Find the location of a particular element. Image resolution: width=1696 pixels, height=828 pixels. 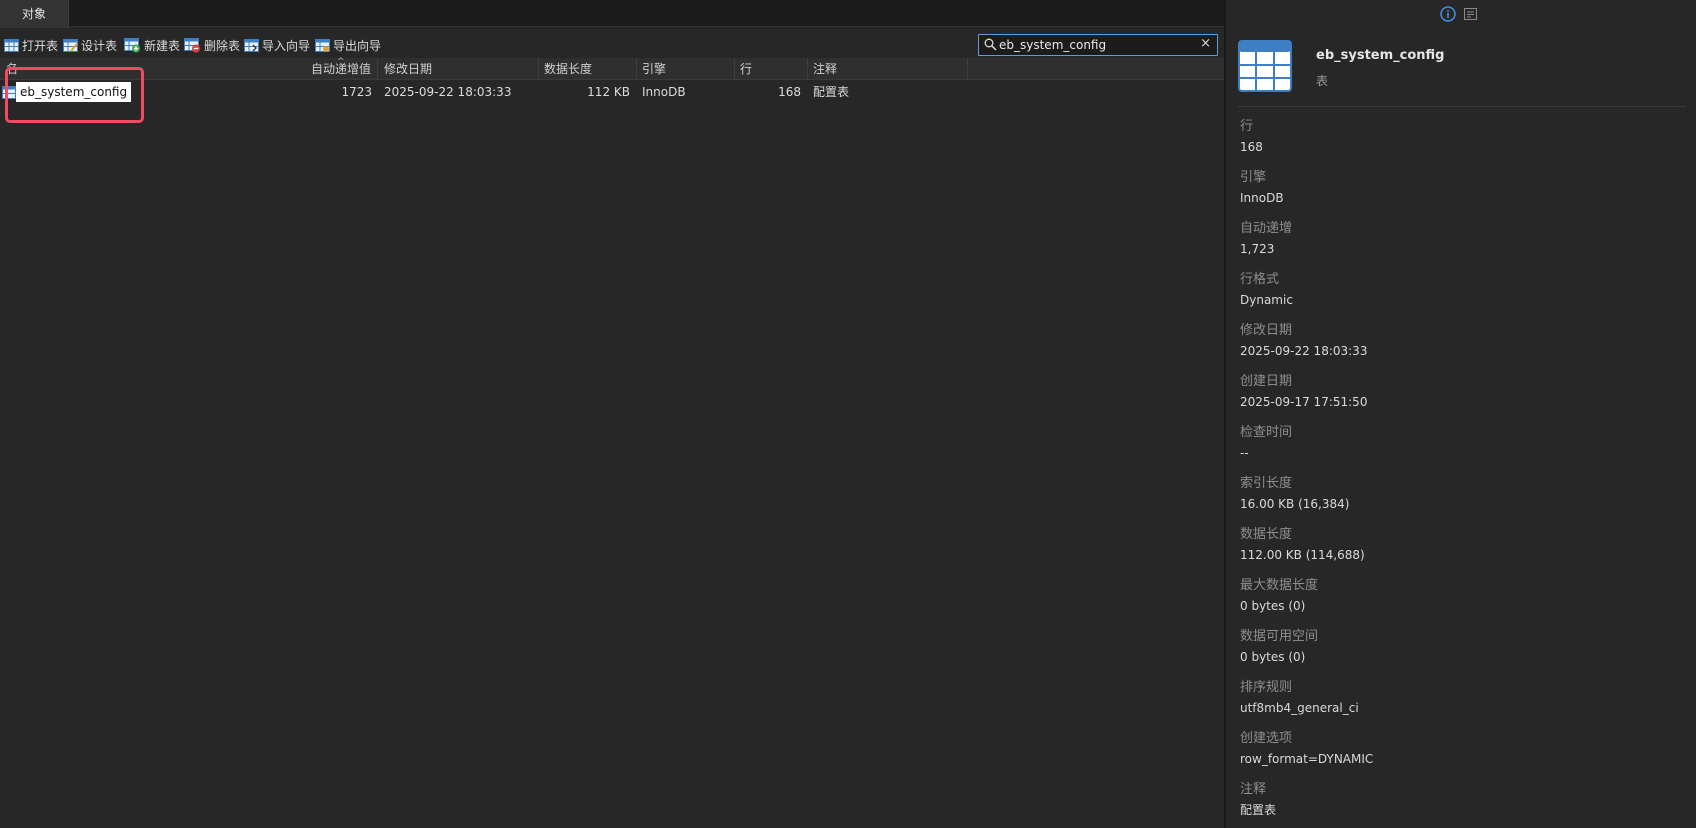

prop-collation: 排序规则 utf8mb4_general_ci is located at coordinates (1460, 698).